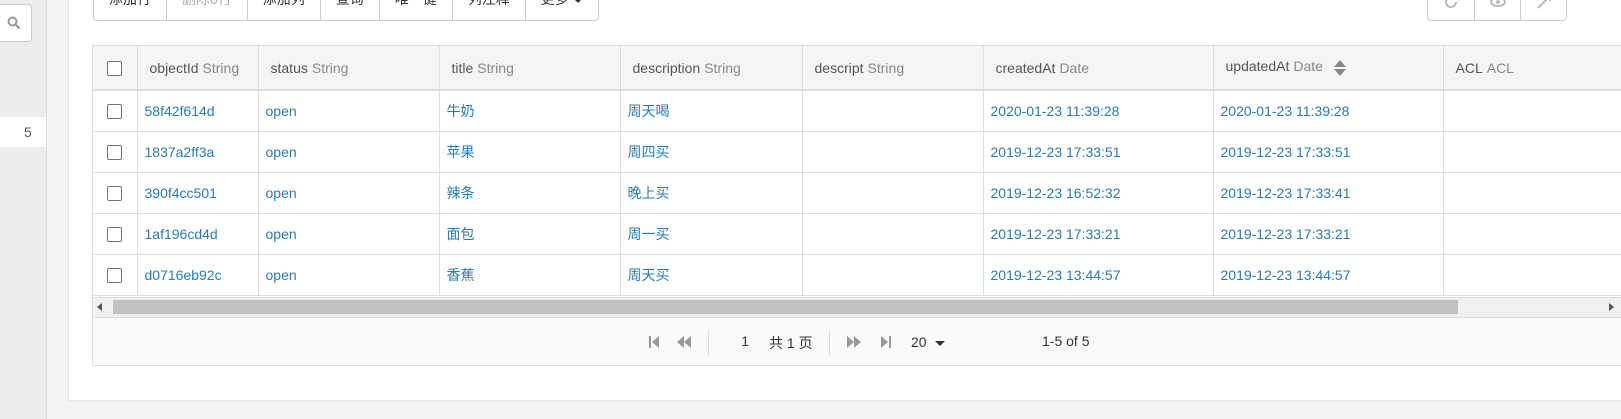  Describe the element at coordinates (854, 342) in the screenshot. I see `next-page-icon` at that location.